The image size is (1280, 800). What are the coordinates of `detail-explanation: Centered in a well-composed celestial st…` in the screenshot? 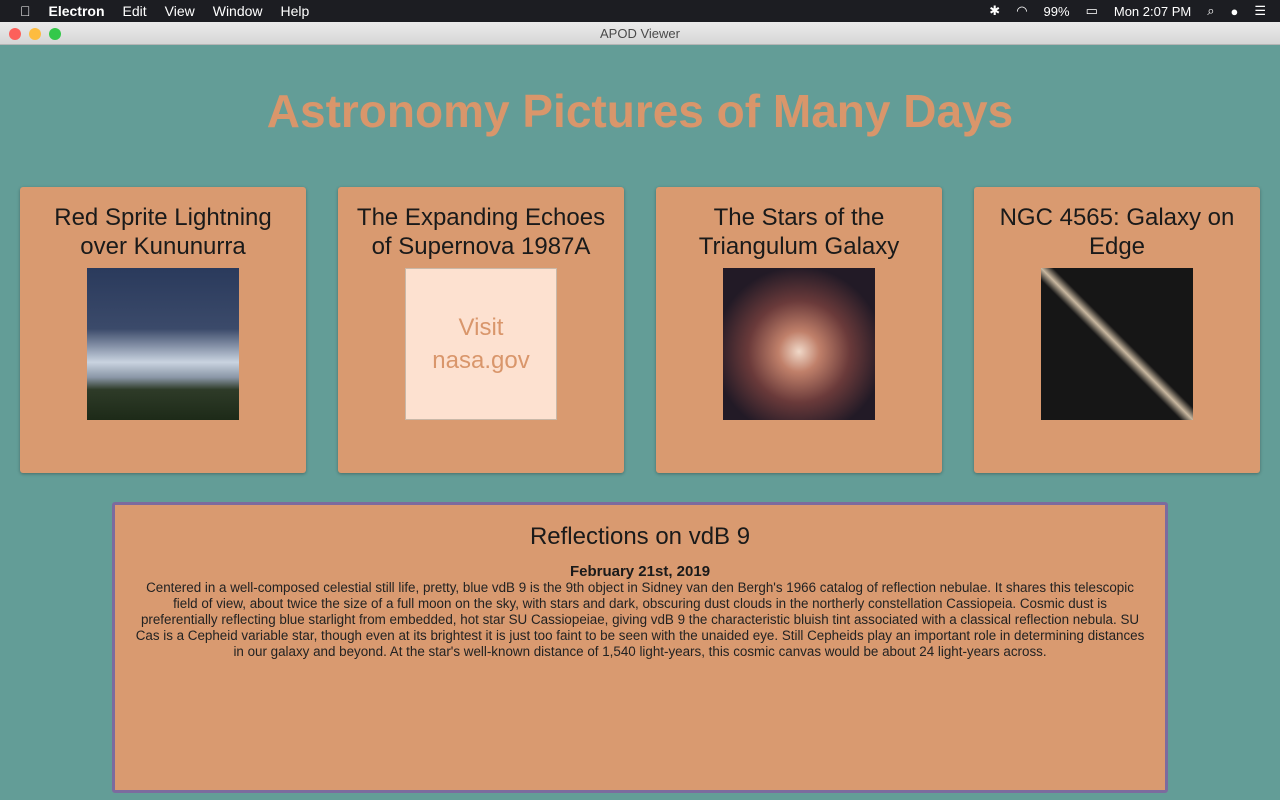 It's located at (640, 619).